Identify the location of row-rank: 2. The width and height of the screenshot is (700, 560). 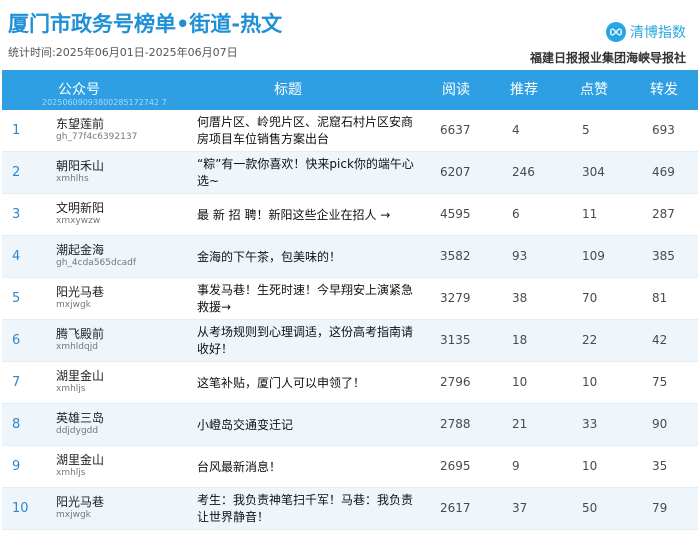
(16, 172).